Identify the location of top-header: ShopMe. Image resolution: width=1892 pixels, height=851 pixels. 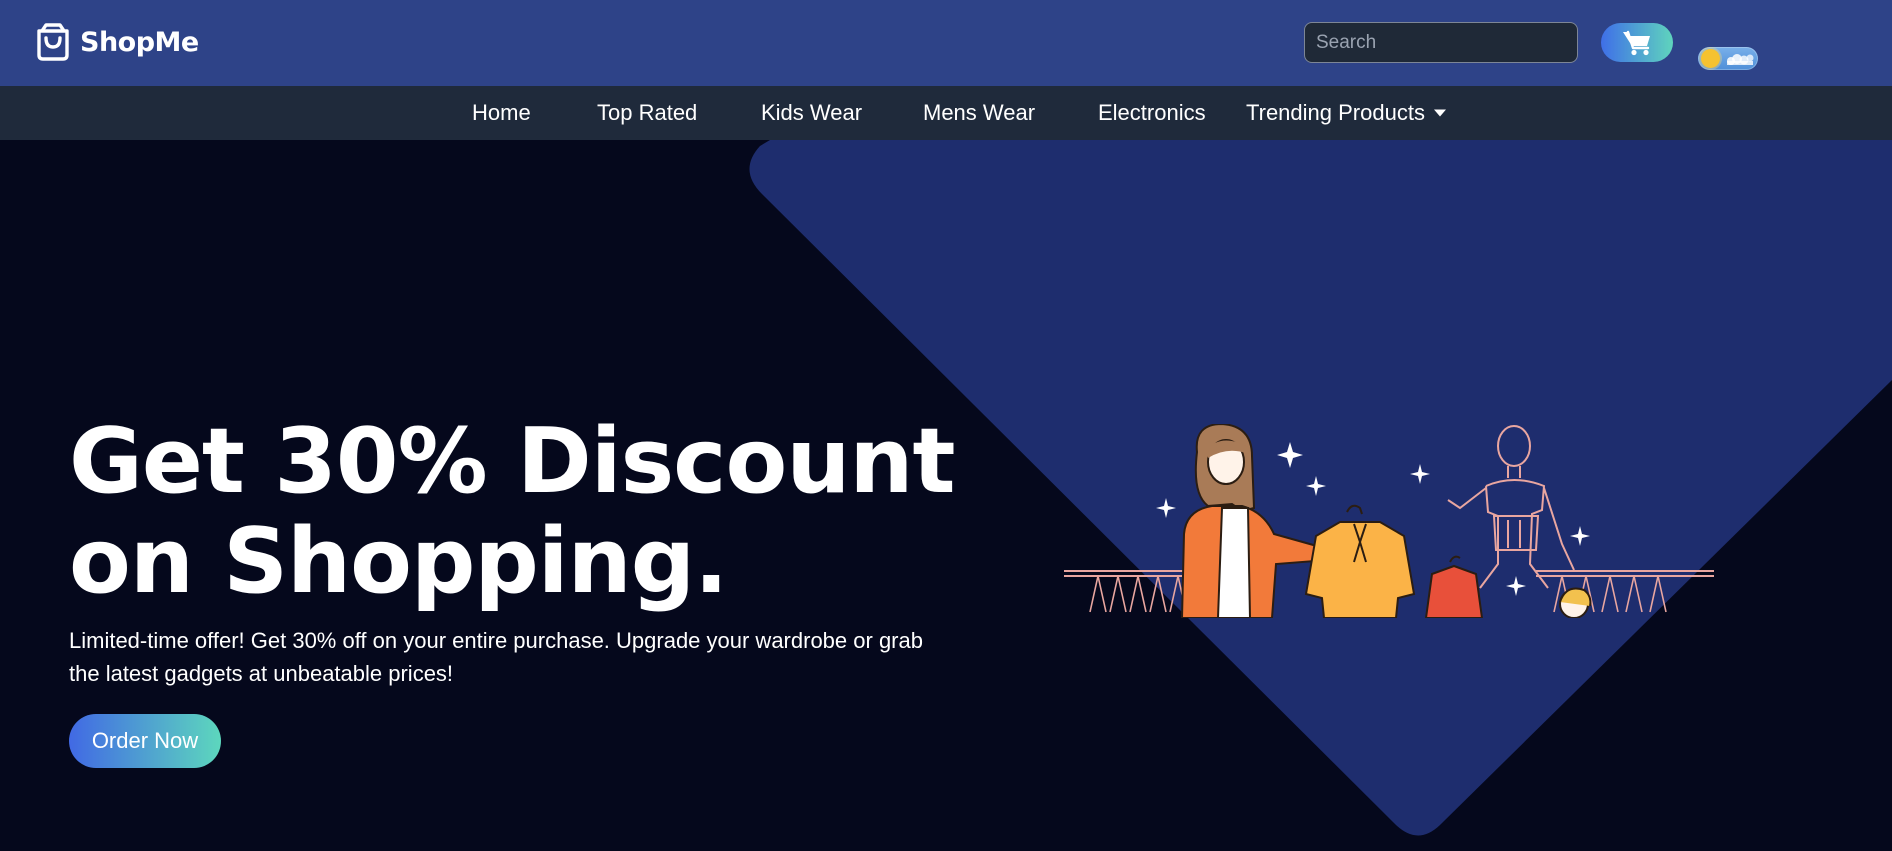
(946, 43).